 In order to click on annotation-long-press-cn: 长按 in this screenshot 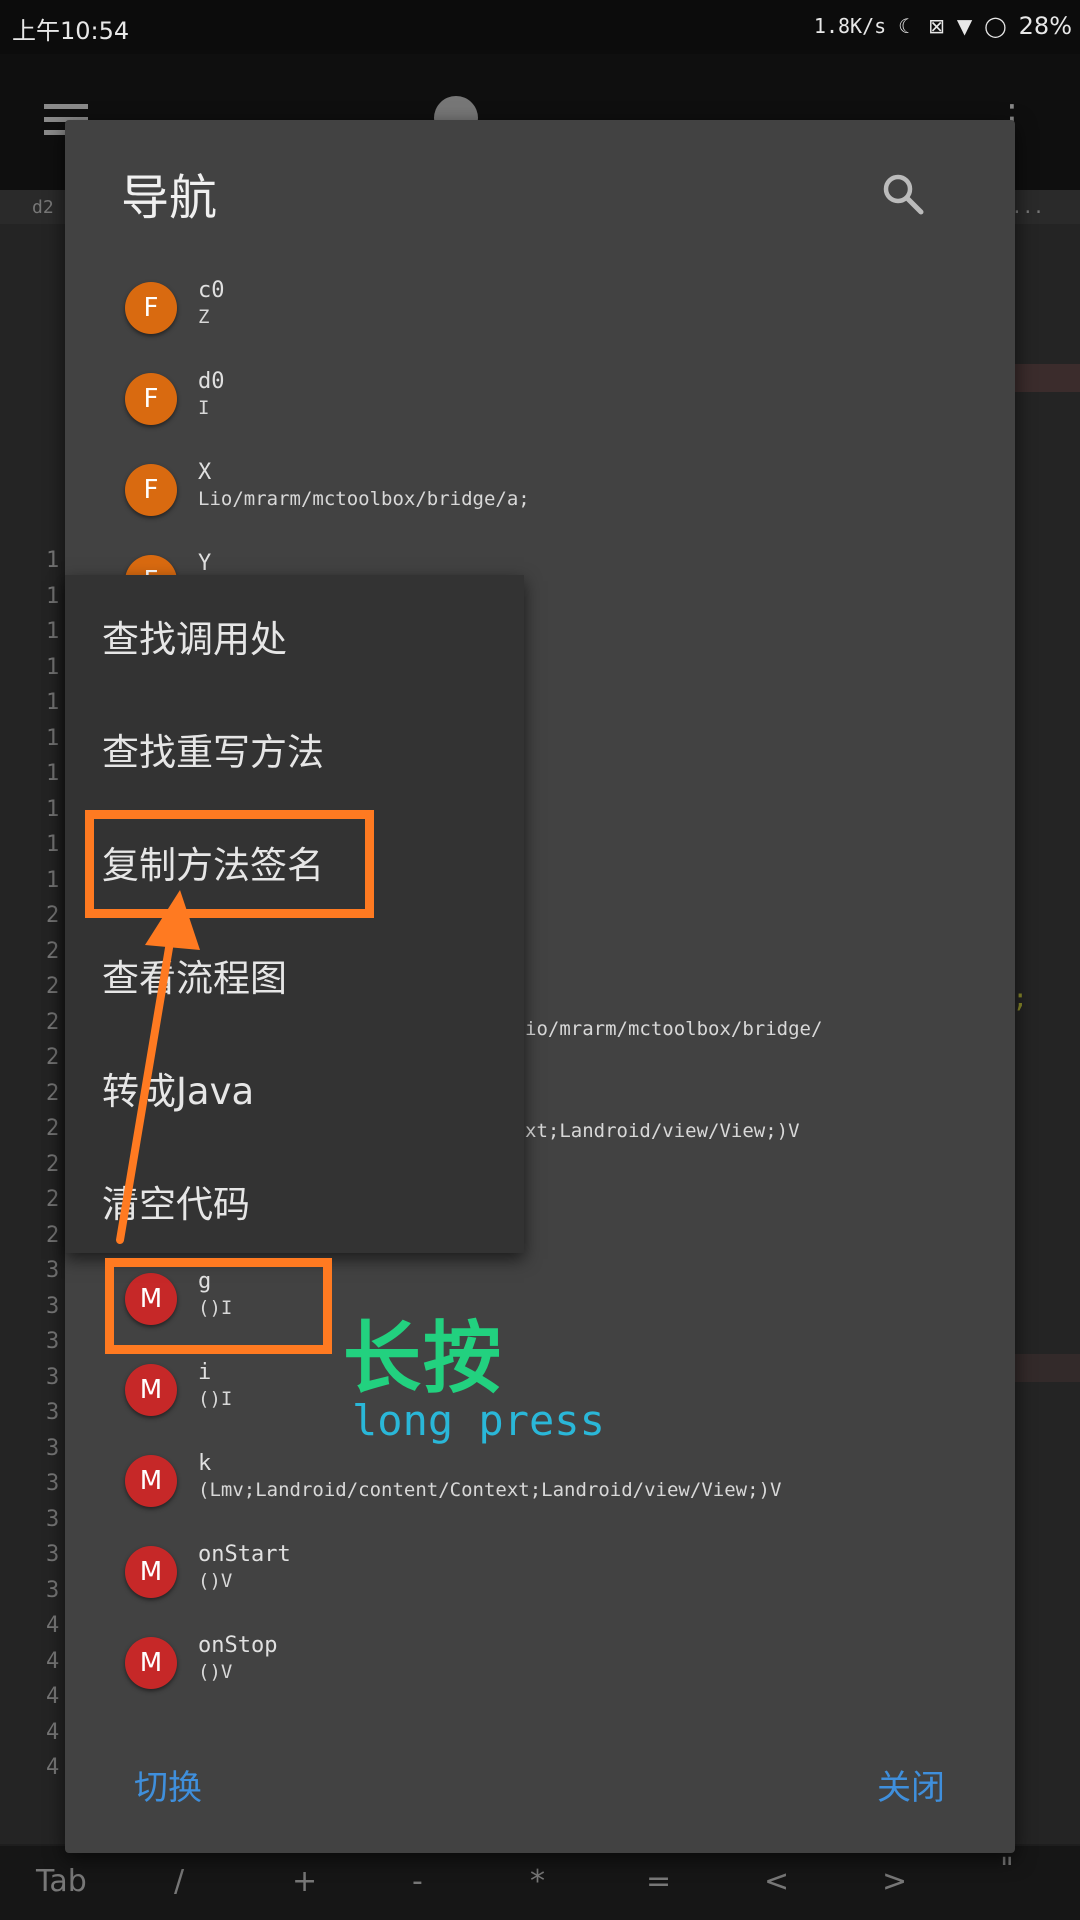, I will do `click(423, 1359)`.